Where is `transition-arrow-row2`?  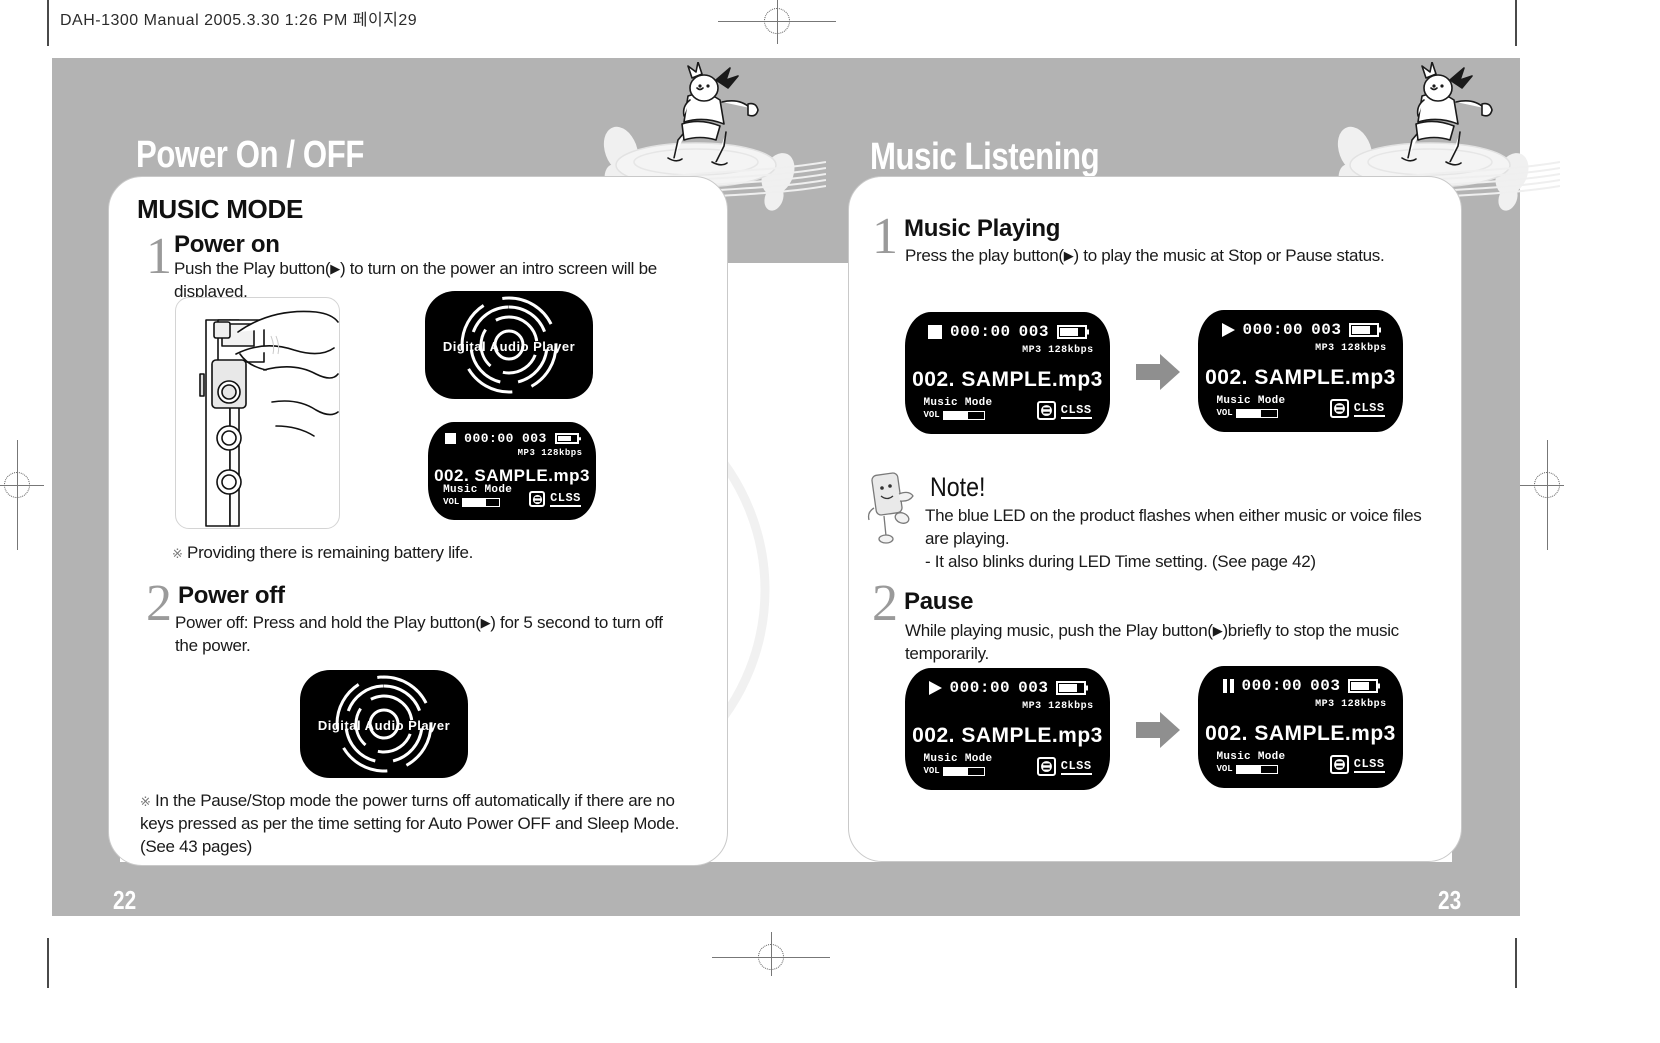
transition-arrow-row2 is located at coordinates (1158, 732).